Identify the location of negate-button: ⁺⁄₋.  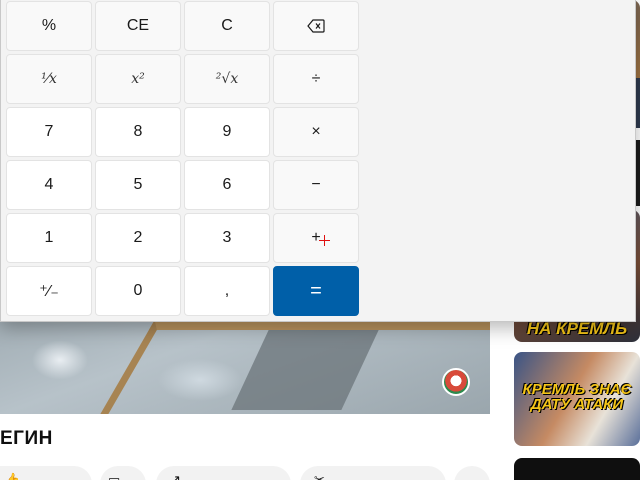
(49, 291).